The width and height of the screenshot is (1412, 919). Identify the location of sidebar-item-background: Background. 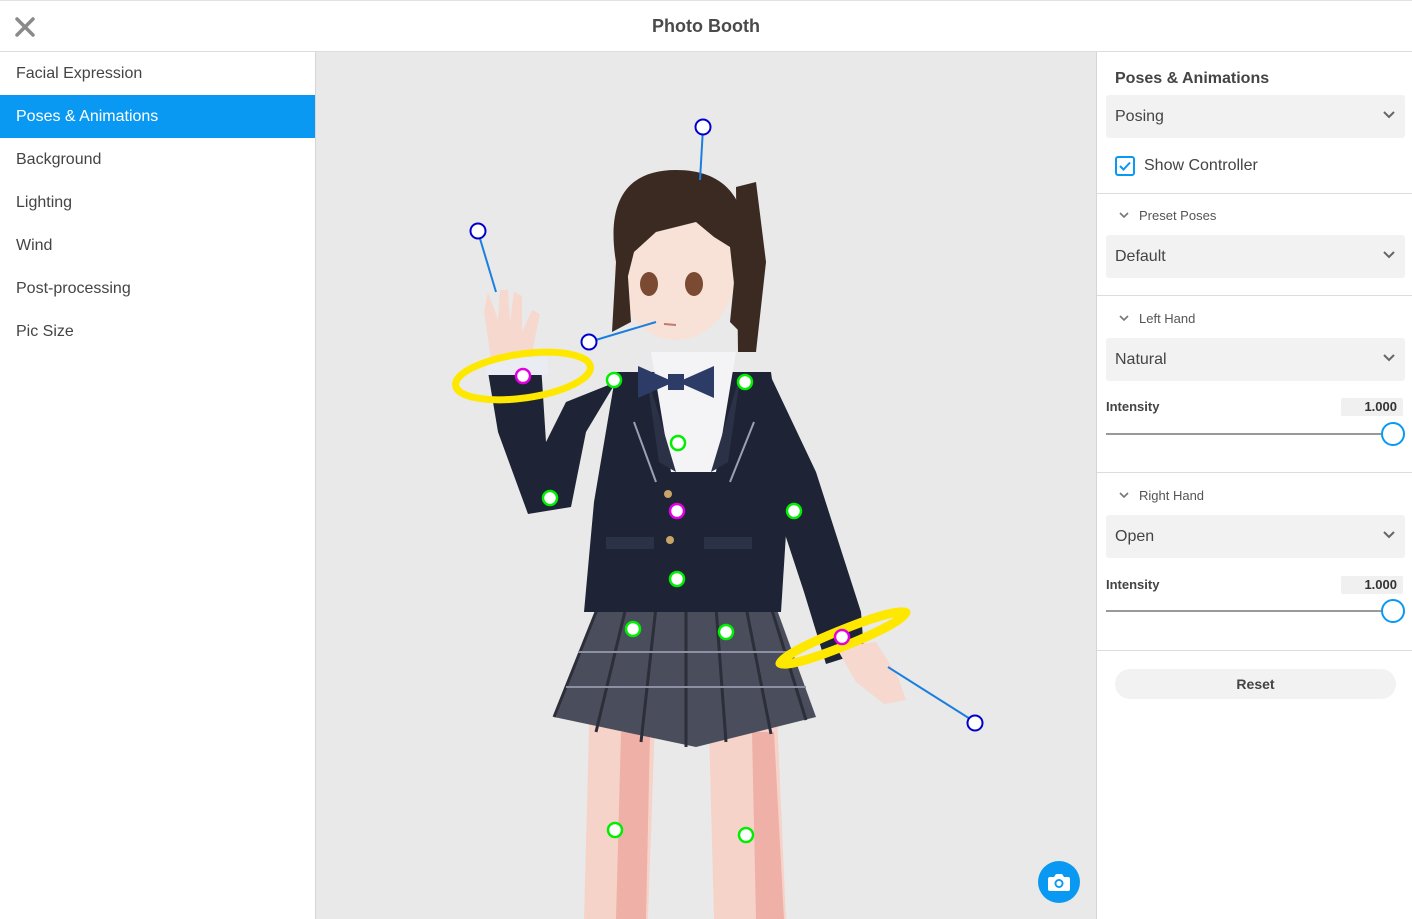
(157, 159).